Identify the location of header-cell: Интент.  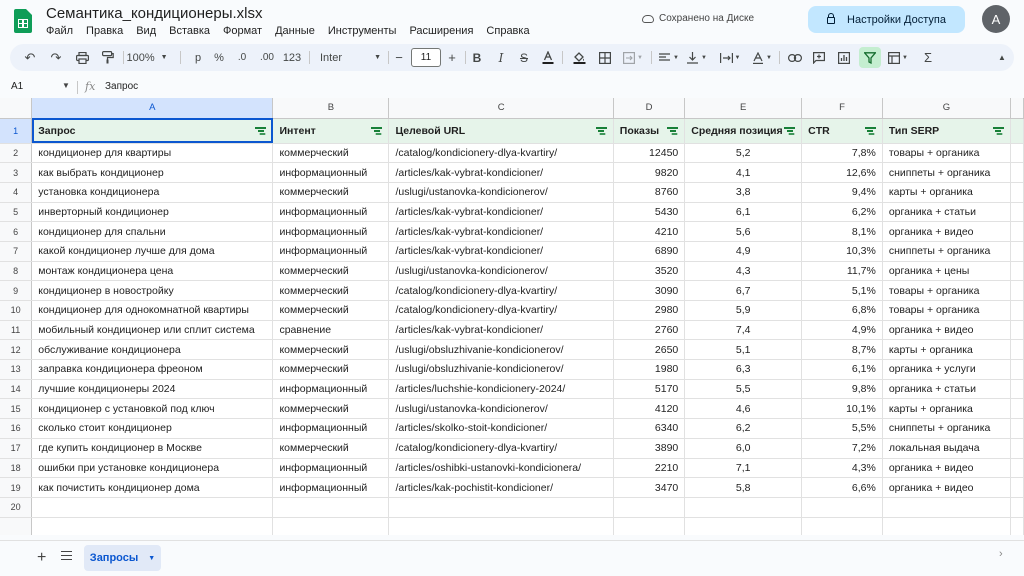
(331, 131).